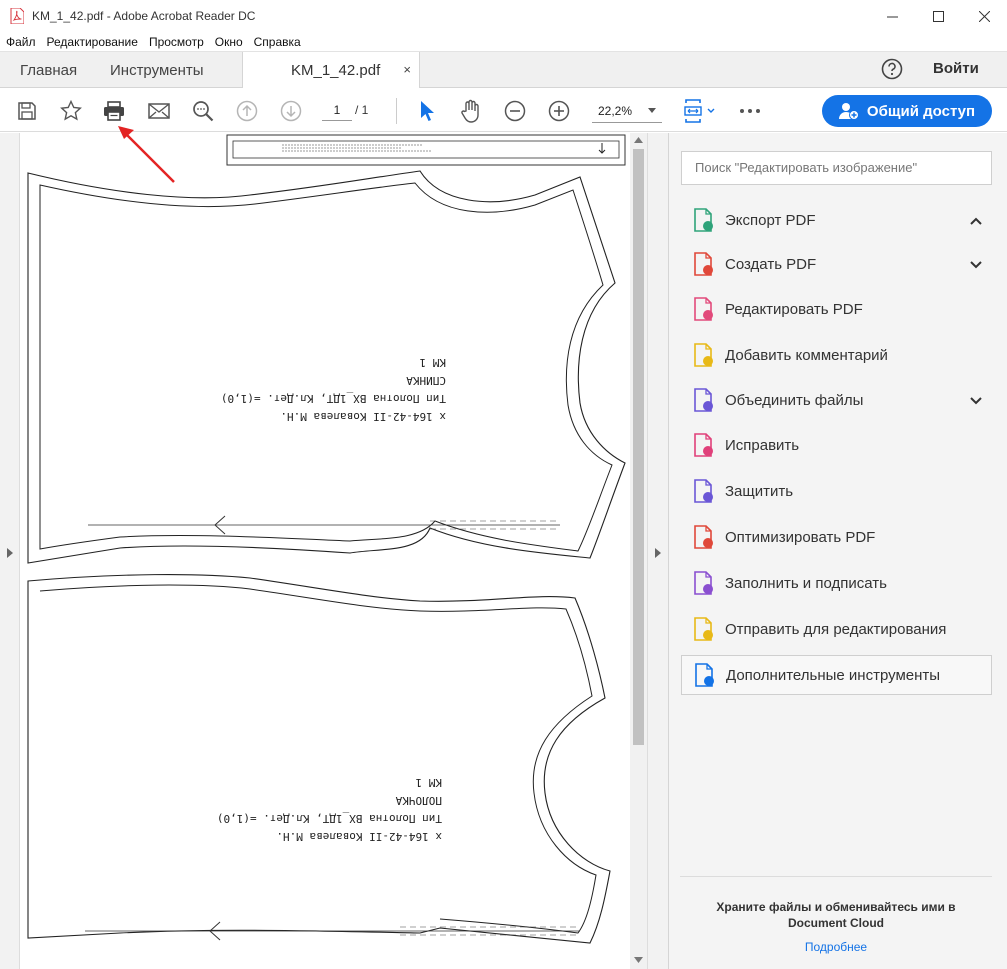 The width and height of the screenshot is (1007, 969). I want to click on scroll-up-arrow-icon, so click(638, 140).